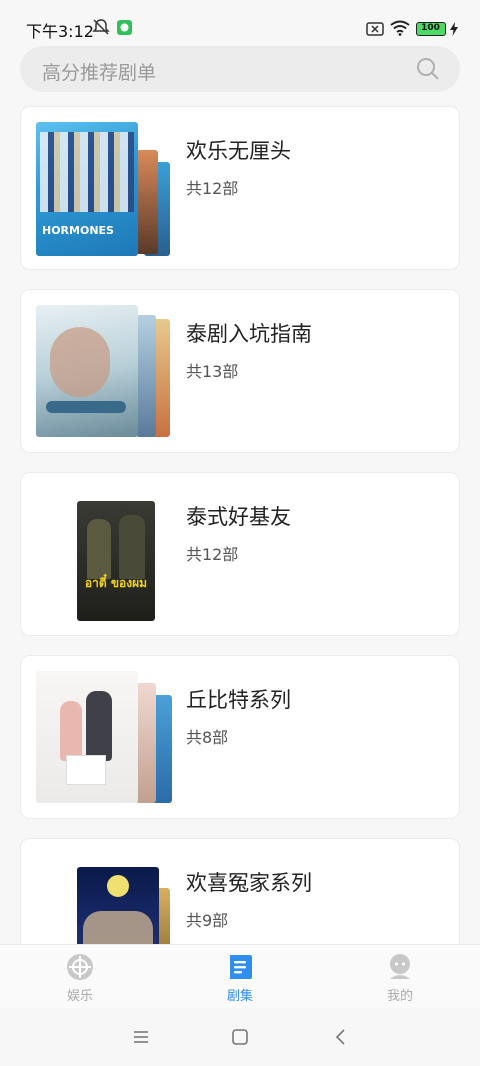 This screenshot has height=1066, width=480. I want to click on status-time: 下午3:12, so click(60, 31).